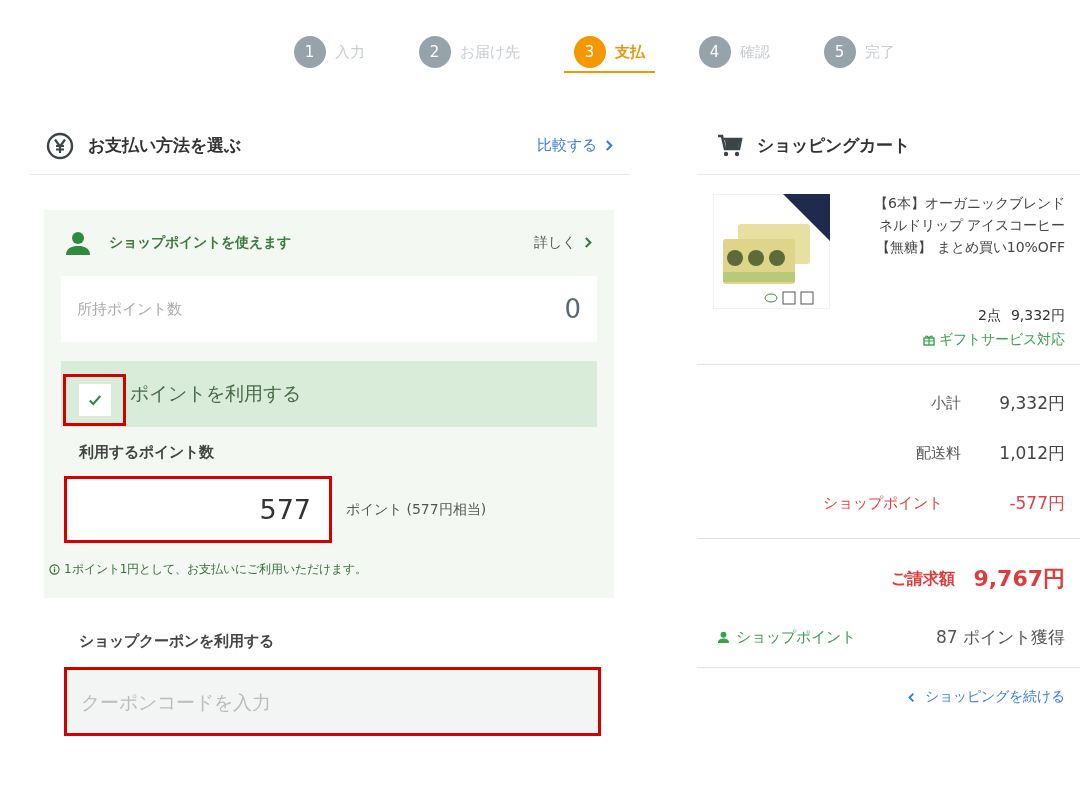 This screenshot has width=1080, height=805. I want to click on details-link: 詳しく, so click(563, 242).